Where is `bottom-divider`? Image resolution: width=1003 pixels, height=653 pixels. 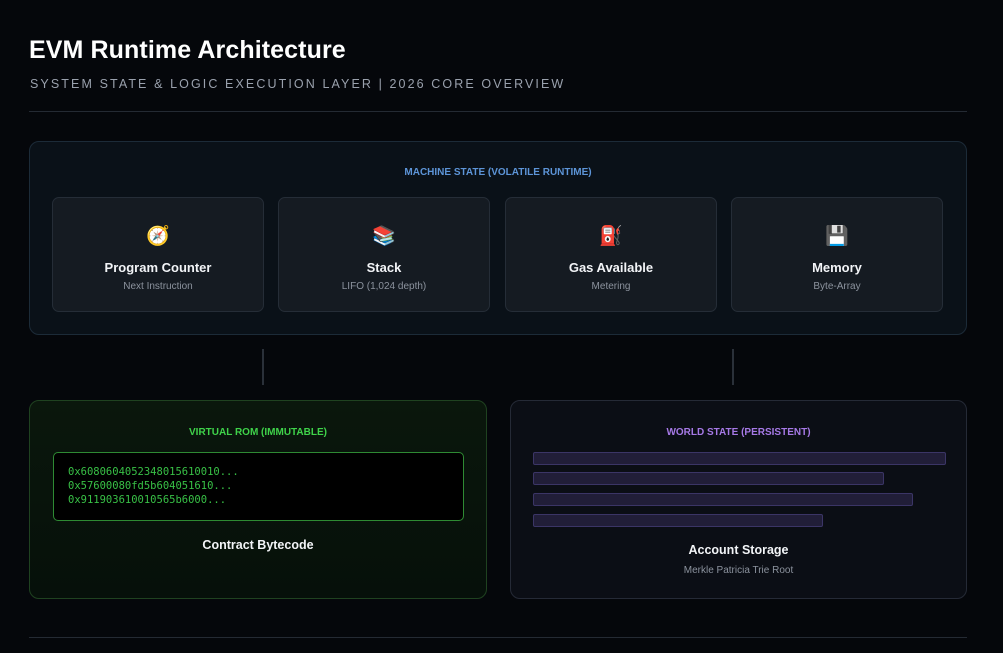
bottom-divider is located at coordinates (498, 637).